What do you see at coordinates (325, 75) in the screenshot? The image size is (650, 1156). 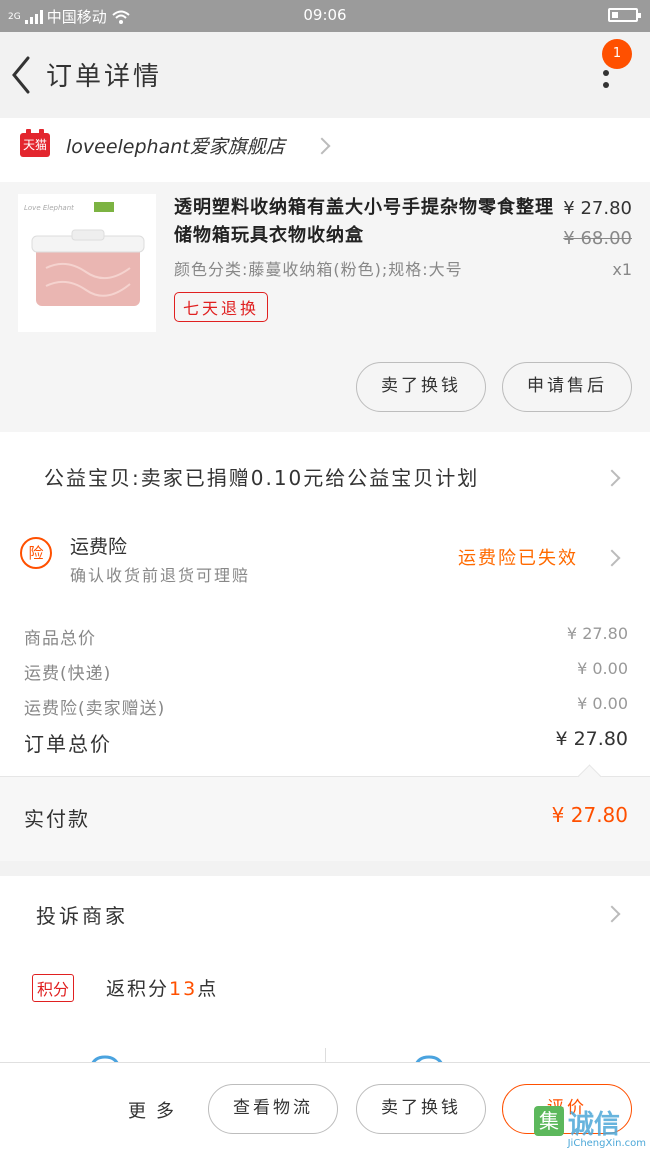 I see `page-header: 订单详情 1` at bounding box center [325, 75].